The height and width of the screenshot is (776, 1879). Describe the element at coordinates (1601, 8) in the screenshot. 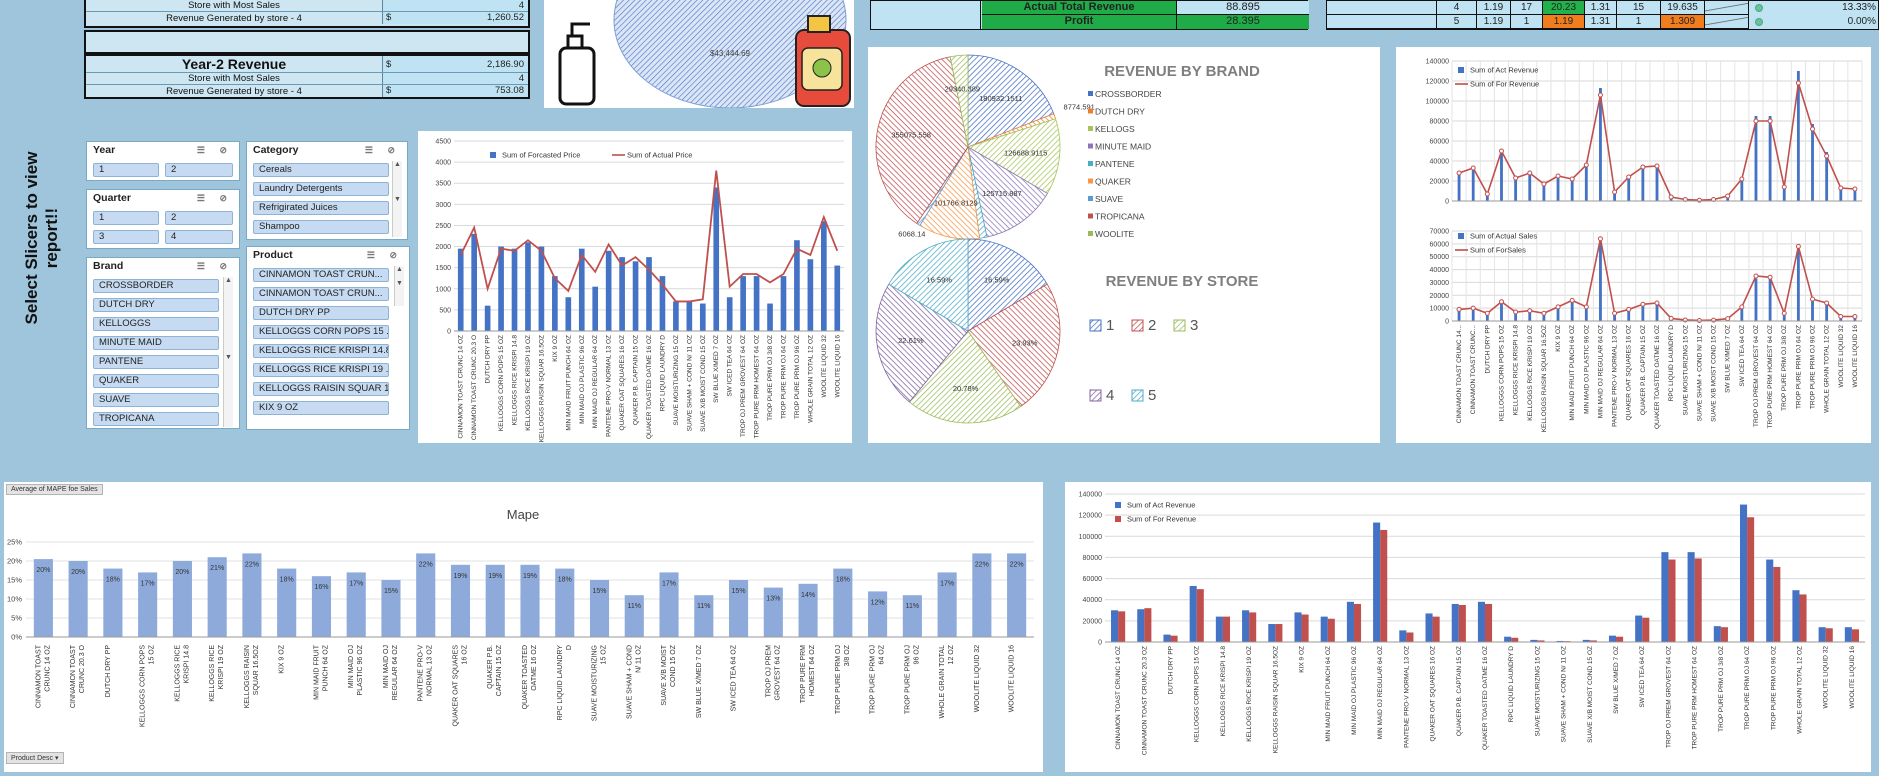

I see `store-table-cell: 1.31` at that location.